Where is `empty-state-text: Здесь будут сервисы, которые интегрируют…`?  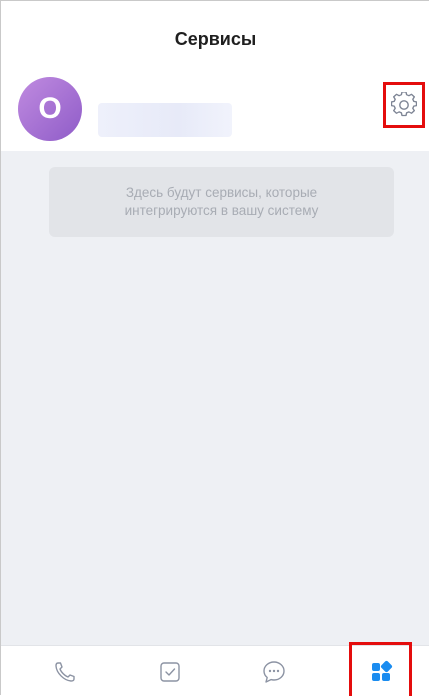 empty-state-text: Здесь будут сервисы, которые интегрируют… is located at coordinates (221, 201).